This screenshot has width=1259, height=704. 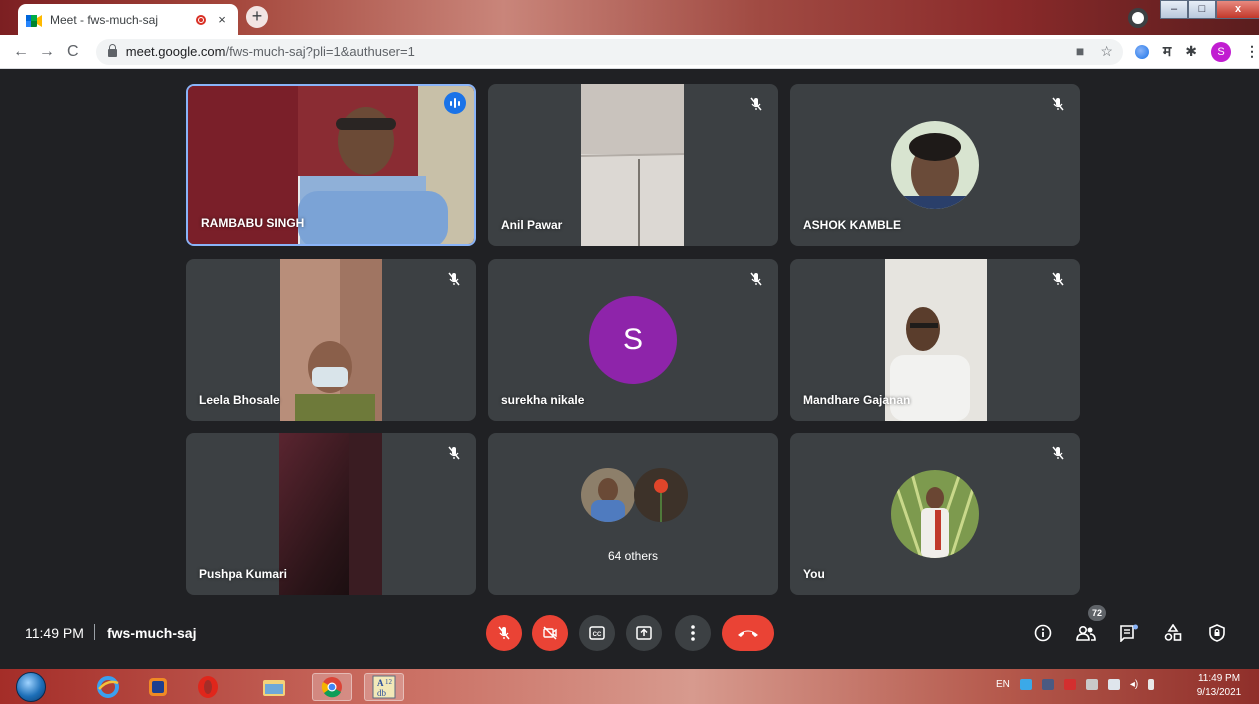 I want to click on opera-browser-icon, so click(x=208, y=687).